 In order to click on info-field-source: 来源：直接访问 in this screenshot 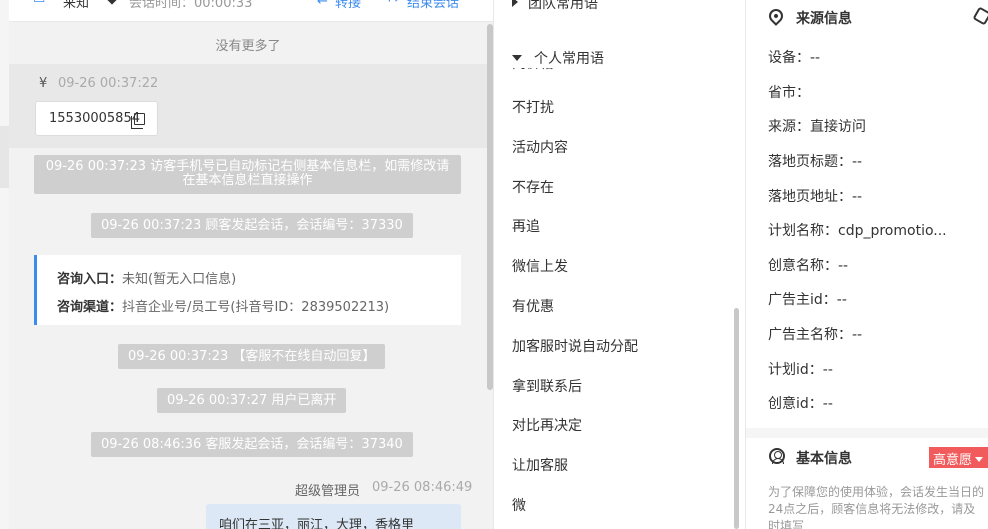, I will do `click(817, 127)`.